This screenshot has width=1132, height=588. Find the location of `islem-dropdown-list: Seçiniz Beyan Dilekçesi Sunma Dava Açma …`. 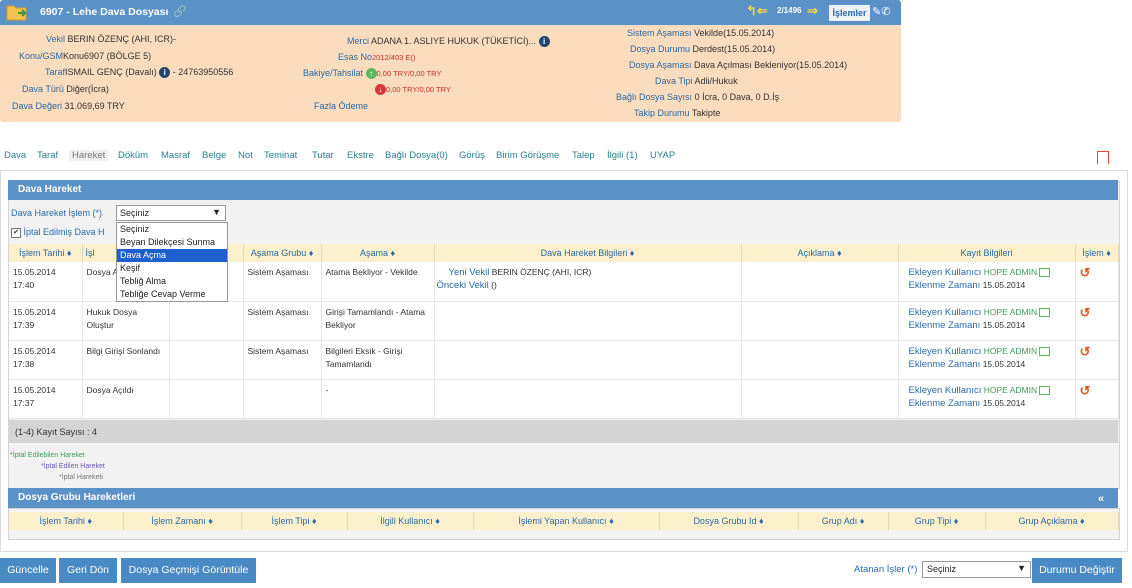

islem-dropdown-list: Seçiniz Beyan Dilekçesi Sunma Dava Açma … is located at coordinates (172, 262).